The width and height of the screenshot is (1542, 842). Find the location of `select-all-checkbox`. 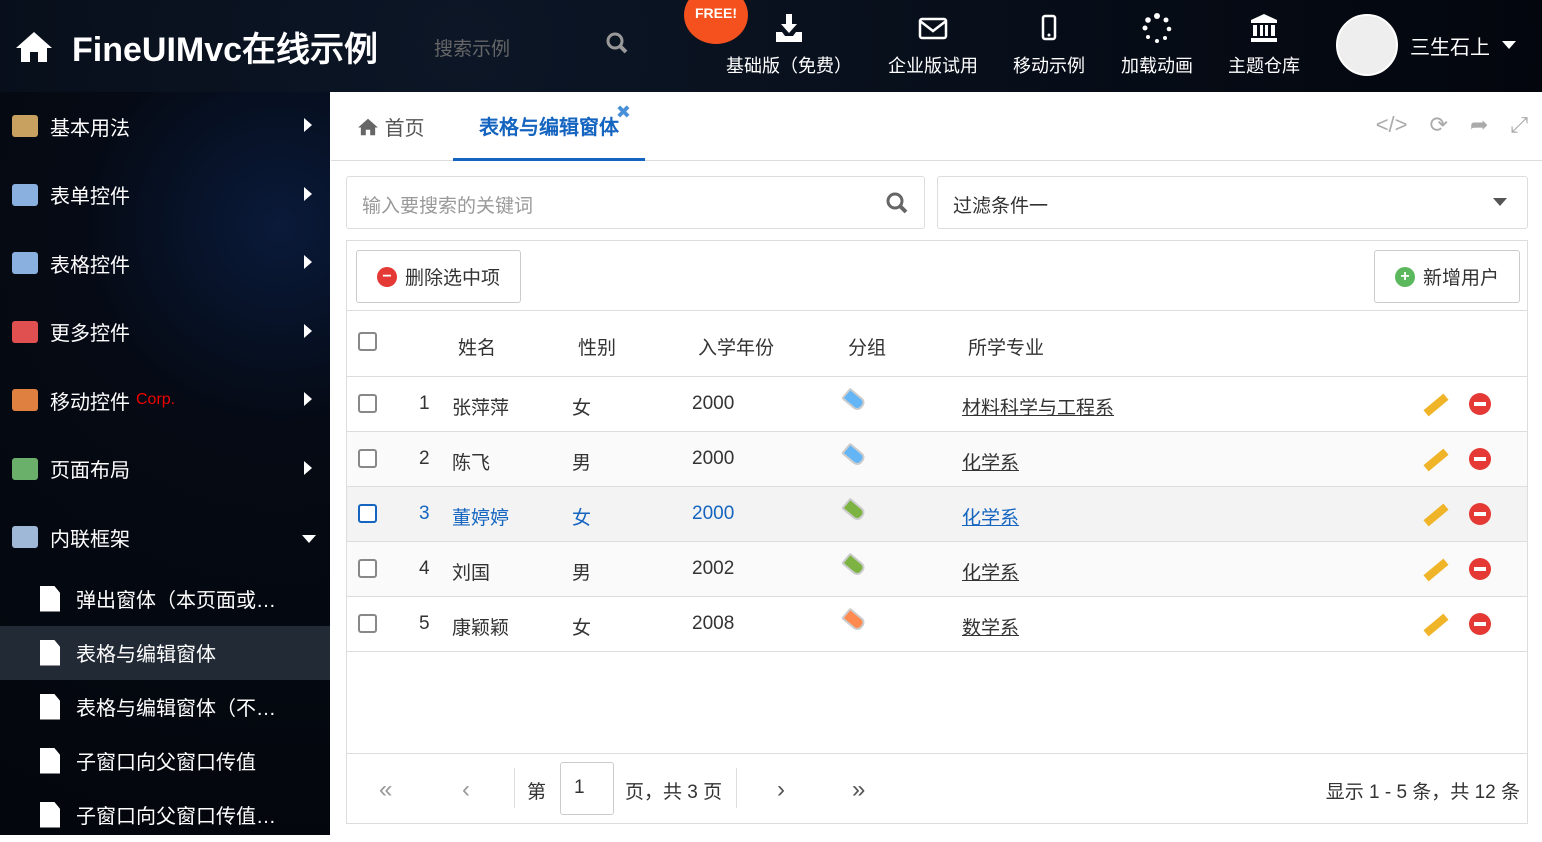

select-all-checkbox is located at coordinates (367, 341).